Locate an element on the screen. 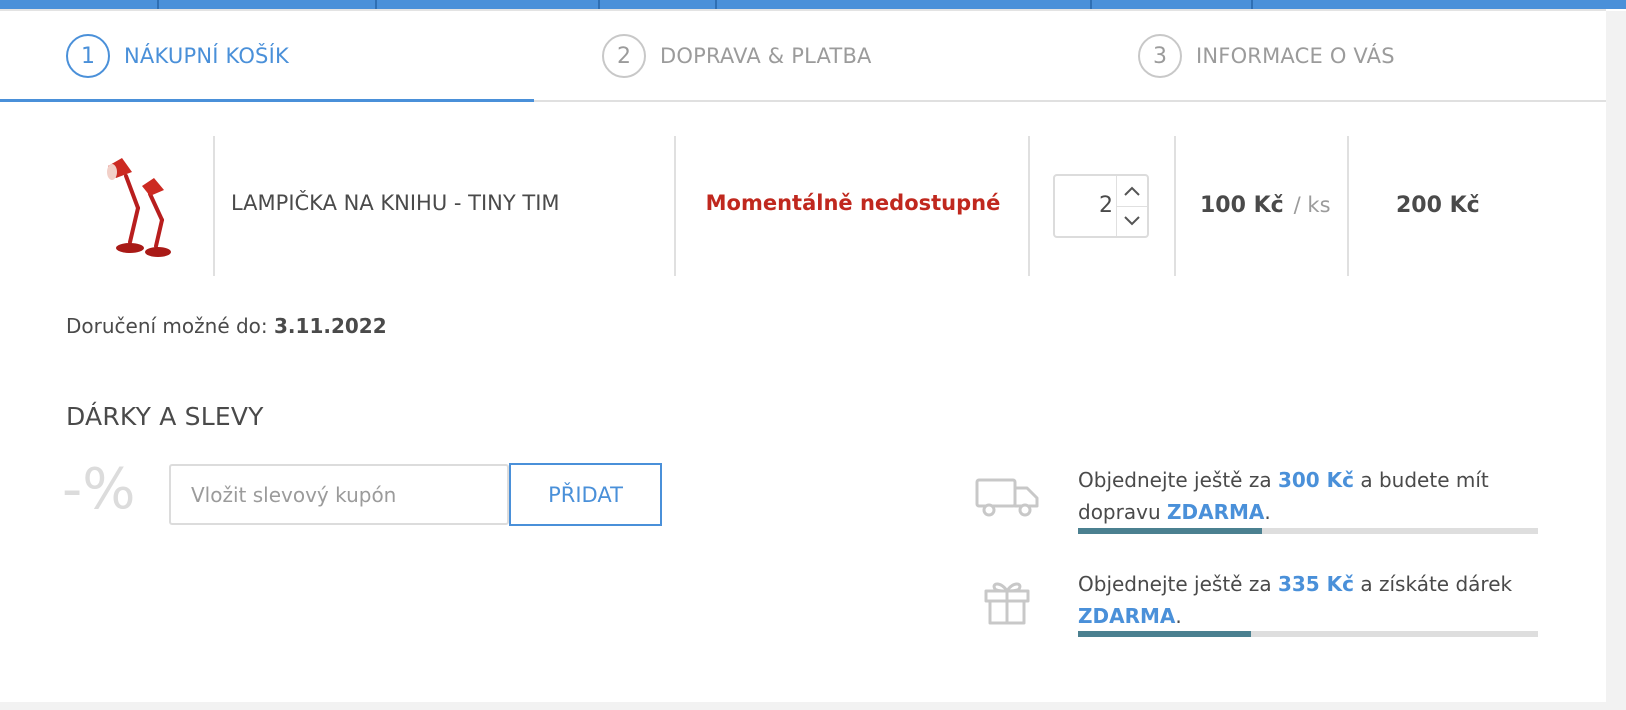 This screenshot has height=710, width=1626. free-gift-progress is located at coordinates (1308, 634).